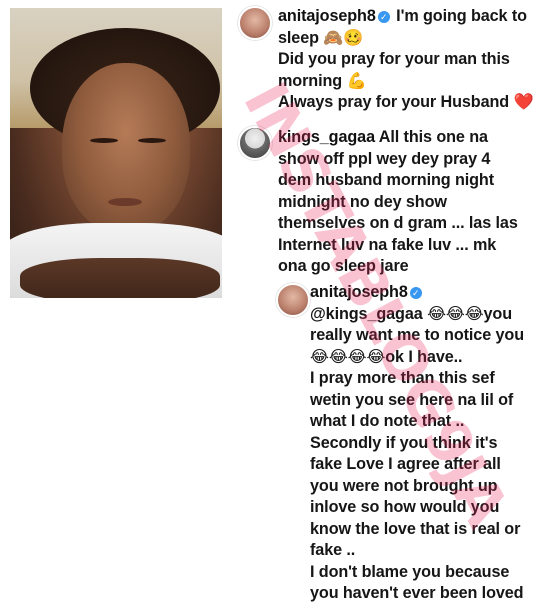  Describe the element at coordinates (405, 507) in the screenshot. I see `comment-3-line-10: inlove so how would you` at that location.